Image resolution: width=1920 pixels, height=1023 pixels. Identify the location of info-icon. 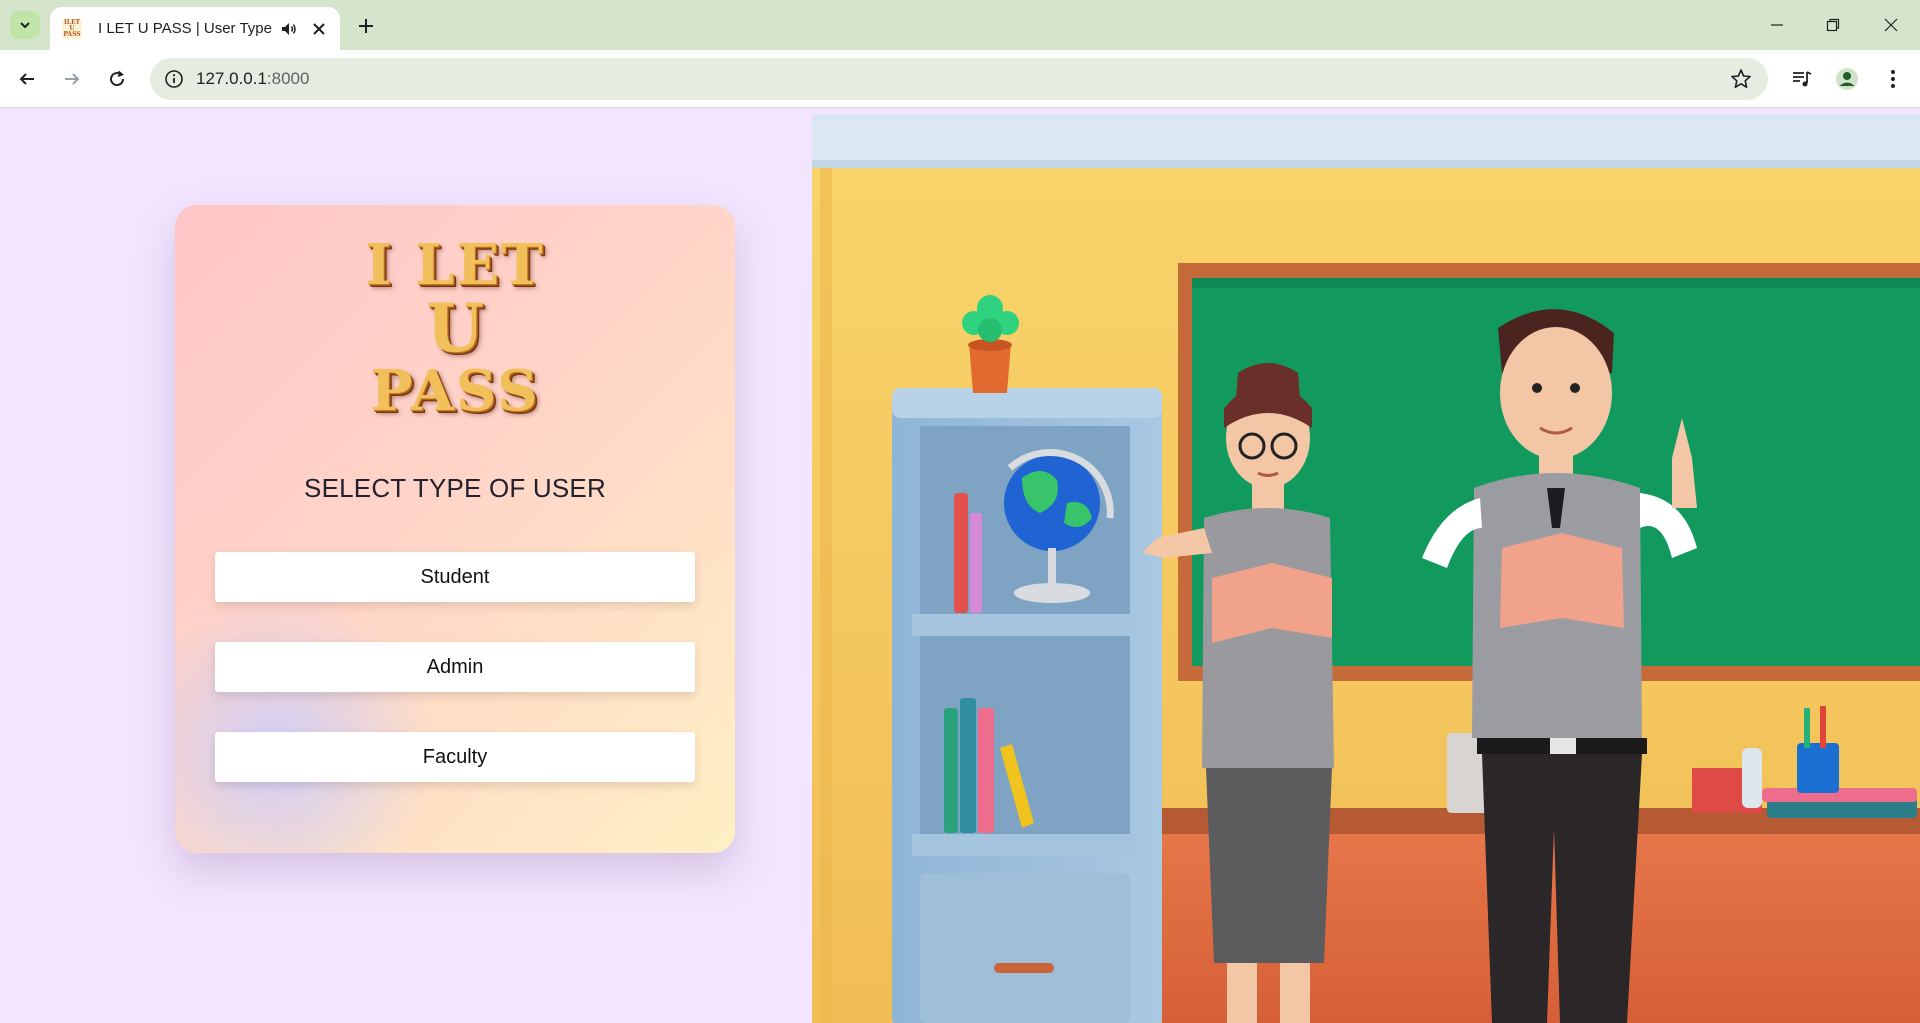
(174, 79).